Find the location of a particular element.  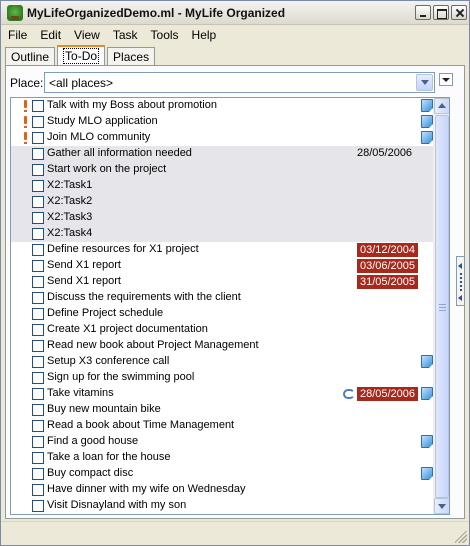

task-row: X2:Task4 is located at coordinates (222, 234).